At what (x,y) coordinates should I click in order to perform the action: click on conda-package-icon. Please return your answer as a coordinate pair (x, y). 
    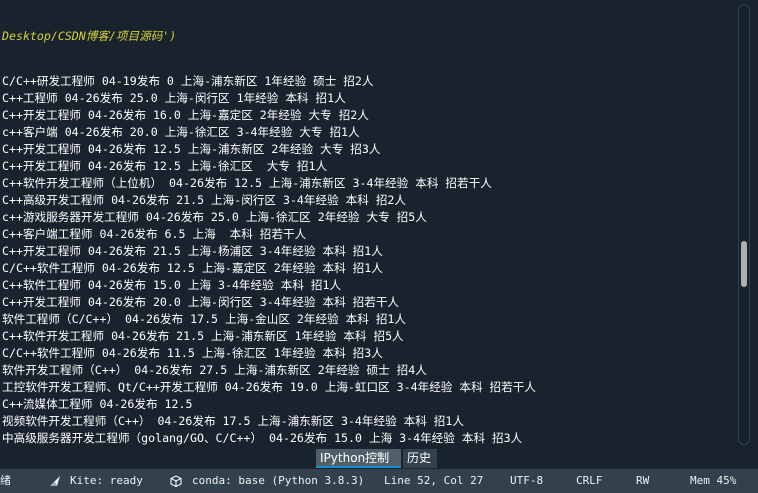
    Looking at the image, I should click on (176, 481).